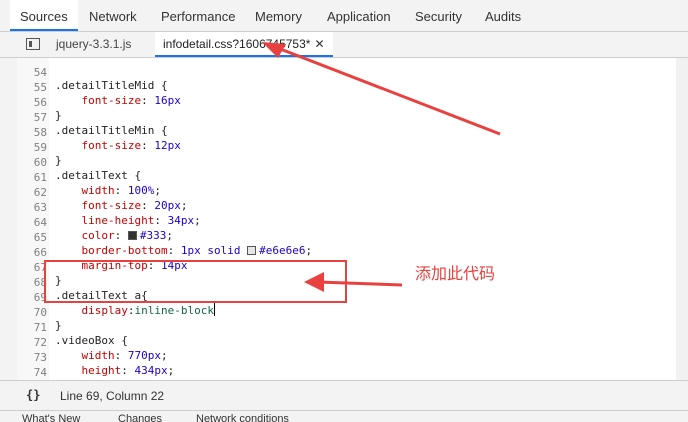 The width and height of the screenshot is (688, 422). Describe the element at coordinates (195, 281) in the screenshot. I see `highlight-box` at that location.